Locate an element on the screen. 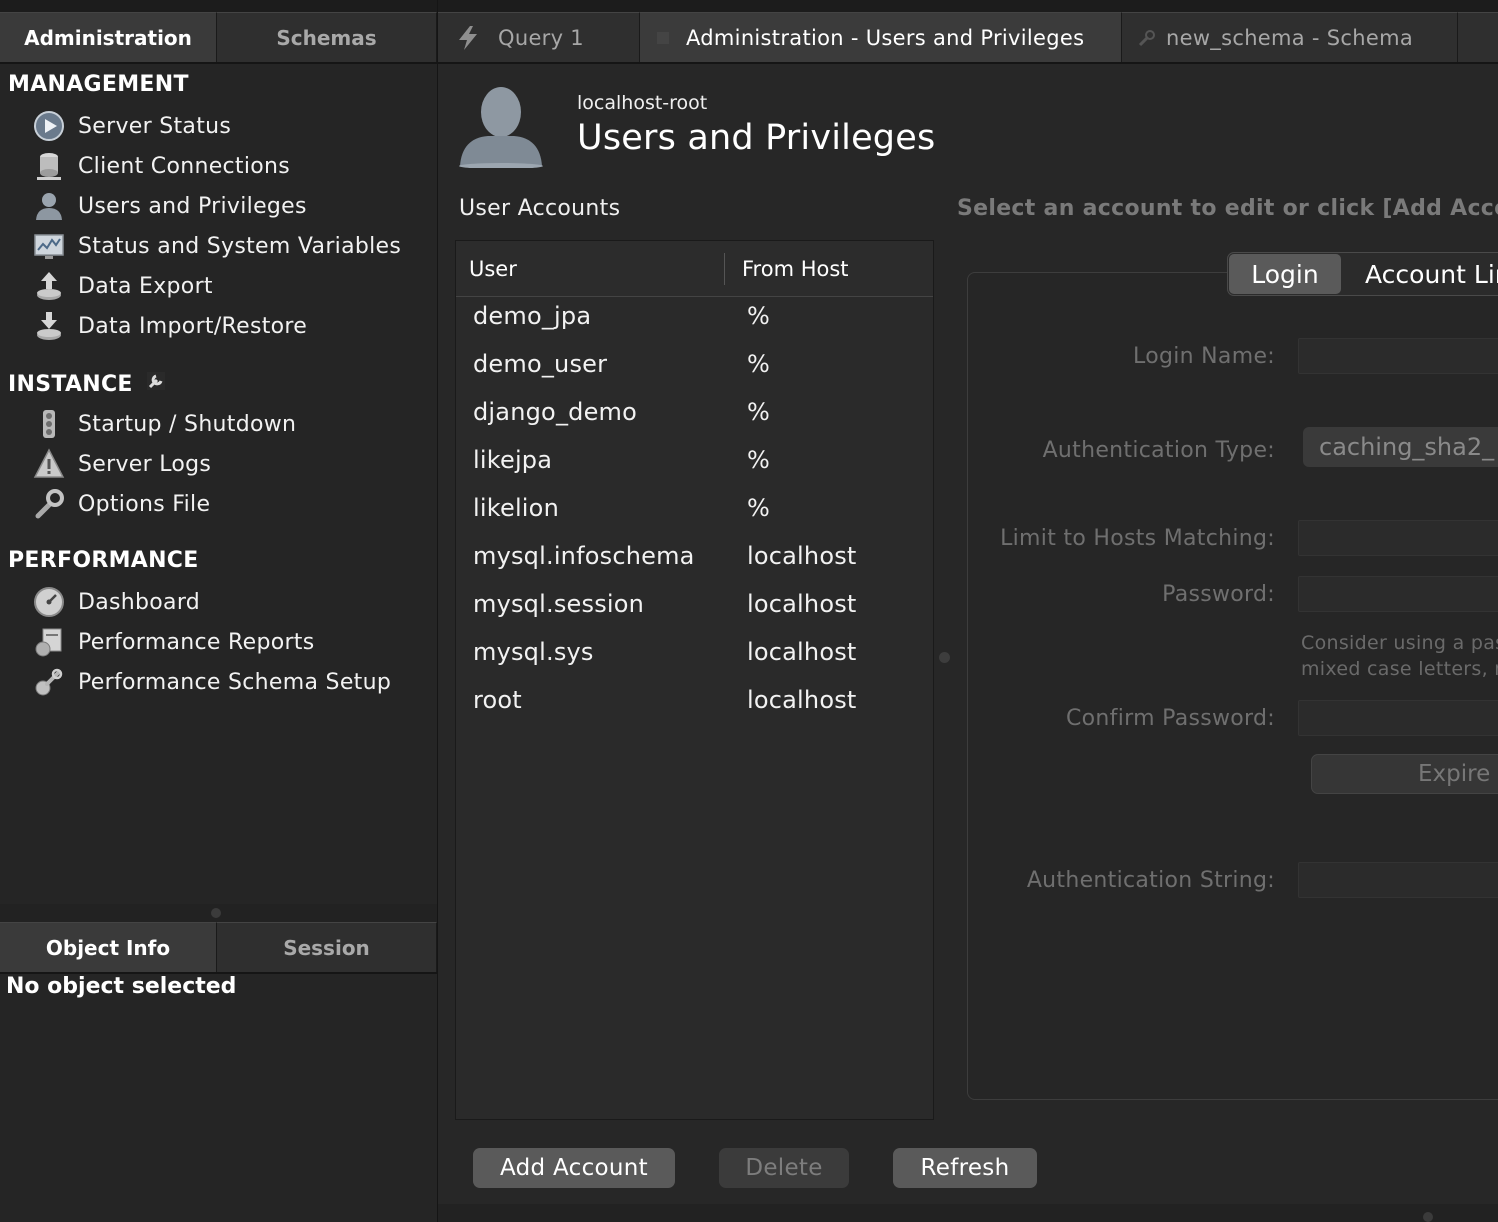 The width and height of the screenshot is (1498, 1222). navigator-tabs: Administration Schemas is located at coordinates (218, 38).